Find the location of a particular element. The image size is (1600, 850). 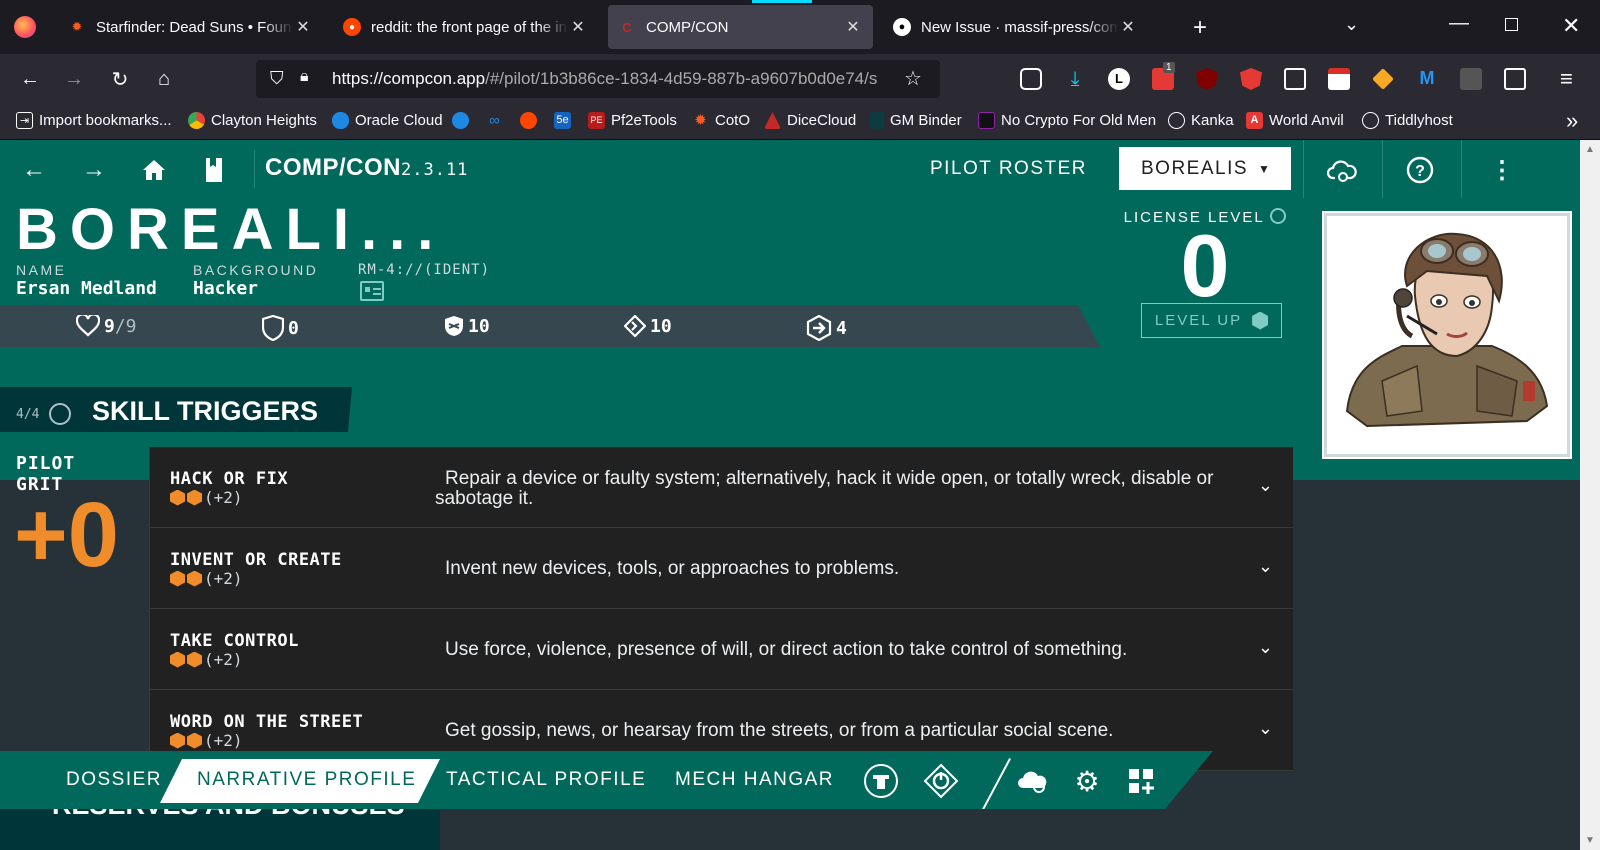

extension-l-icon: L is located at coordinates (1119, 79).